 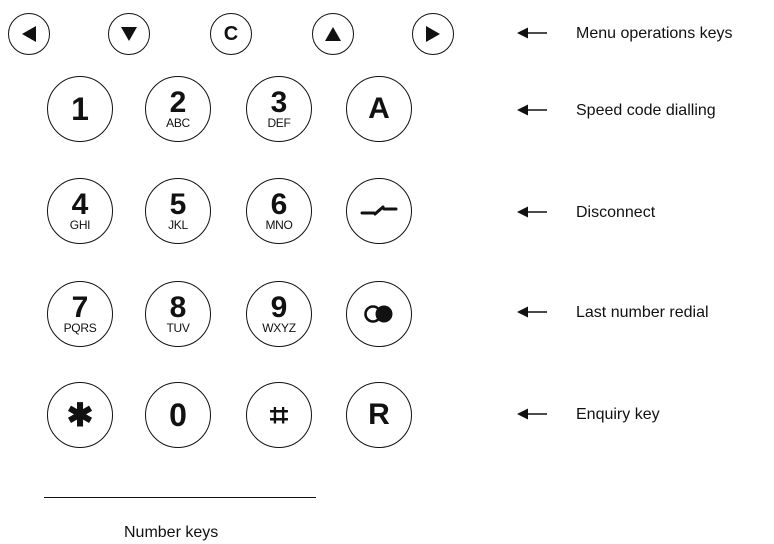 I want to click on key-a: A, so click(x=379, y=109).